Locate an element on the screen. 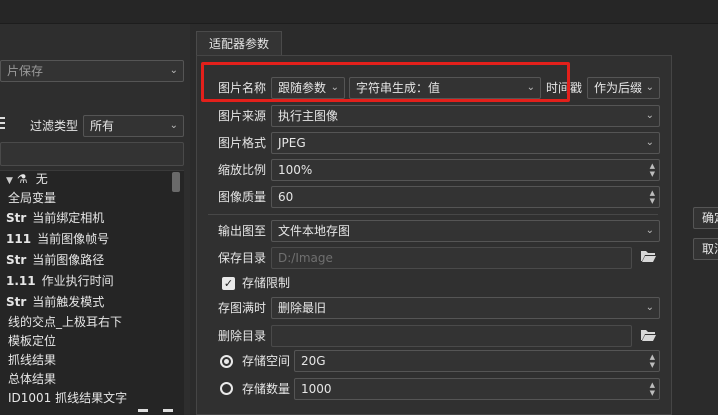  timestamp-combo: 作为后缀 ⌄ is located at coordinates (623, 88).